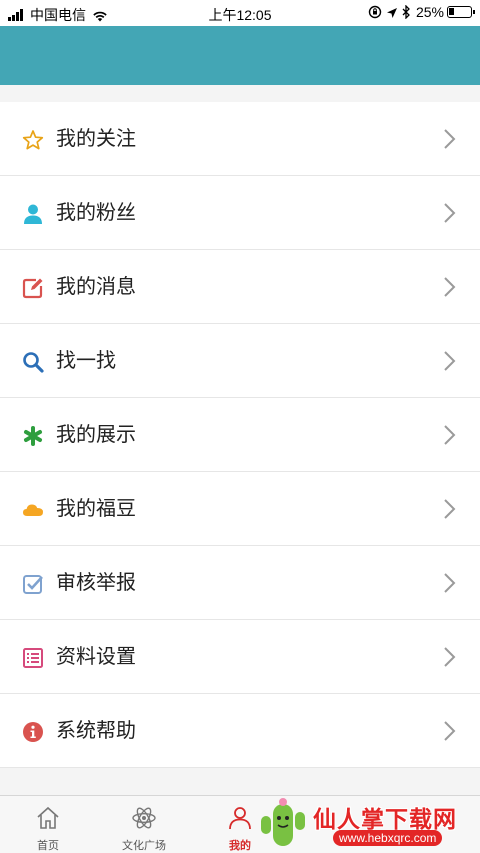  What do you see at coordinates (240, 657) in the screenshot?
I see `menu-item-profile-settings: 资料设置` at bounding box center [240, 657].